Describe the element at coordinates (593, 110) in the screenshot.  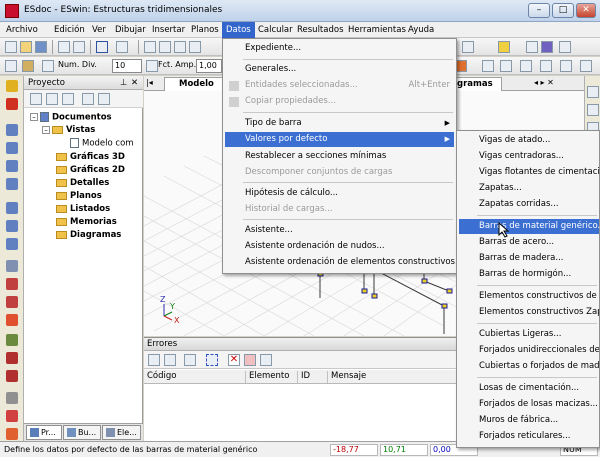
I see `right-tool-2-icon` at that location.